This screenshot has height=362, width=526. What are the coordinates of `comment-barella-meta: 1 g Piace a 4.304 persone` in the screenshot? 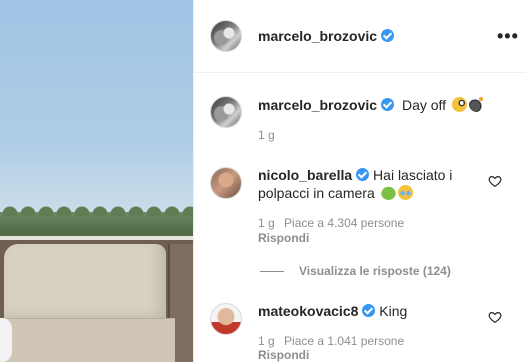 It's located at (331, 223).